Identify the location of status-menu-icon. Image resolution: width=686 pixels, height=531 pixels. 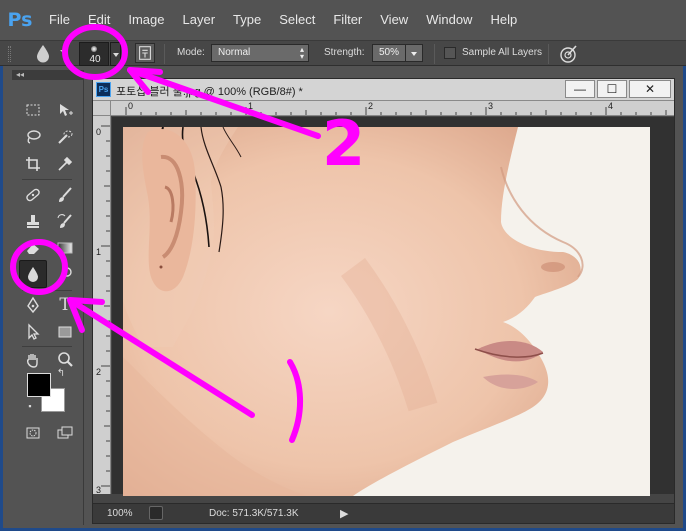
(156, 513).